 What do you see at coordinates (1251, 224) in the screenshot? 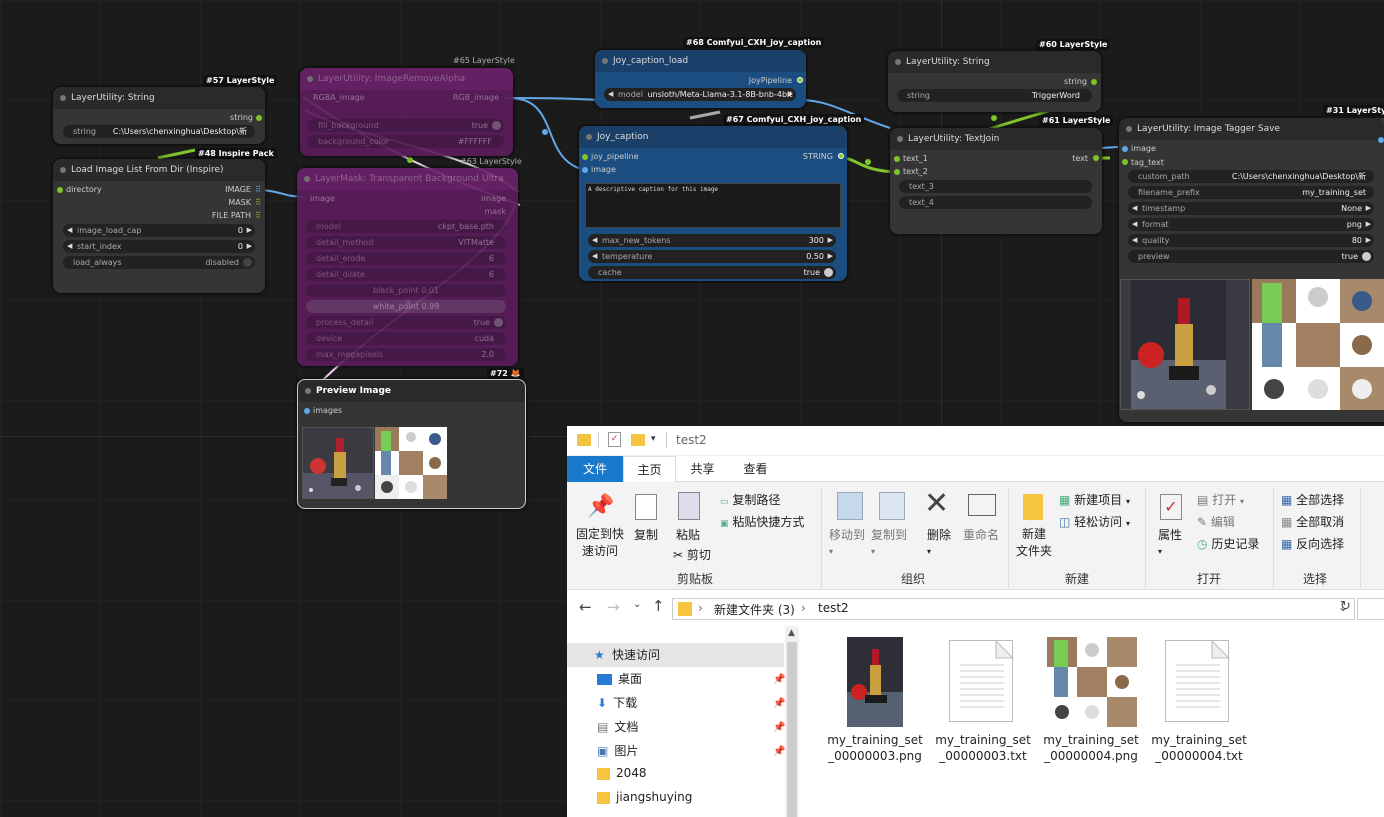
I see `combo-widget: ◀ format png ▶` at bounding box center [1251, 224].